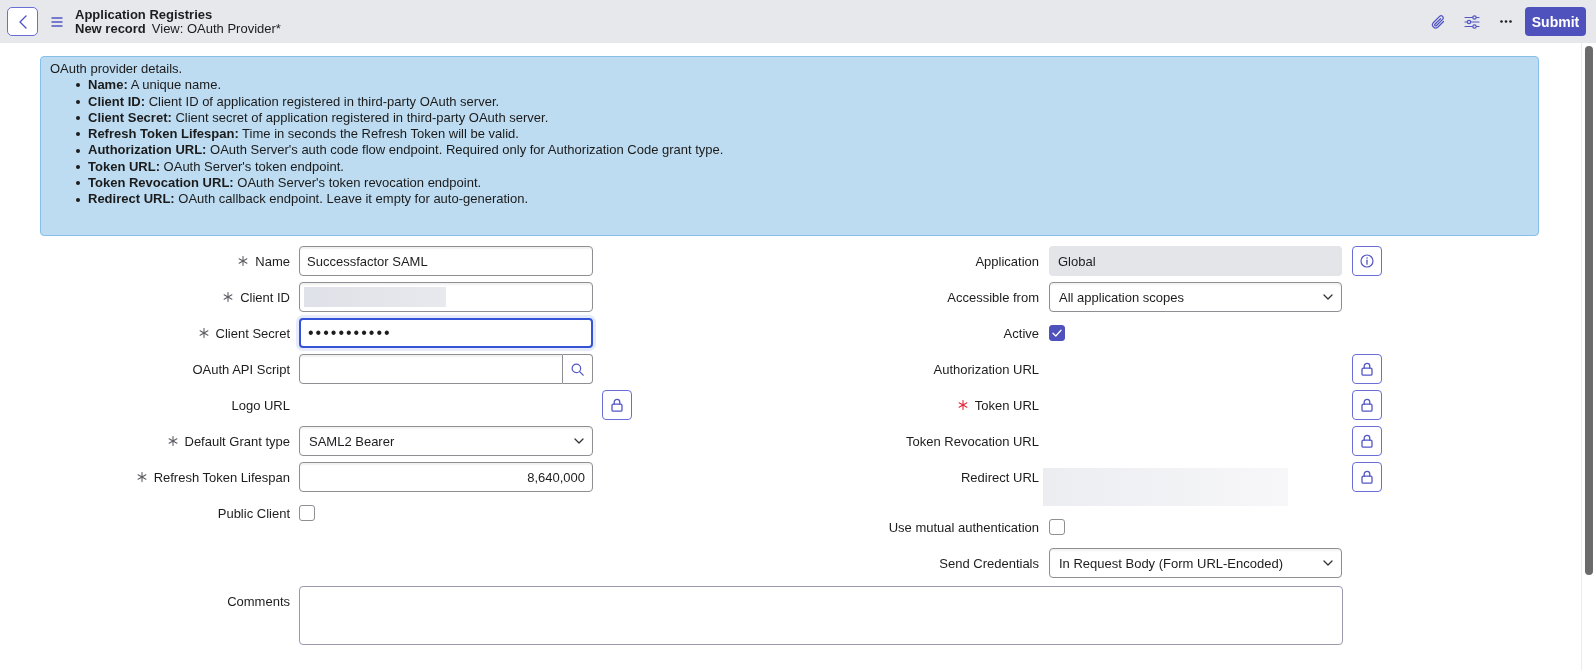 The image size is (1596, 670). What do you see at coordinates (1006, 405) in the screenshot?
I see `field-label: Token URL` at bounding box center [1006, 405].